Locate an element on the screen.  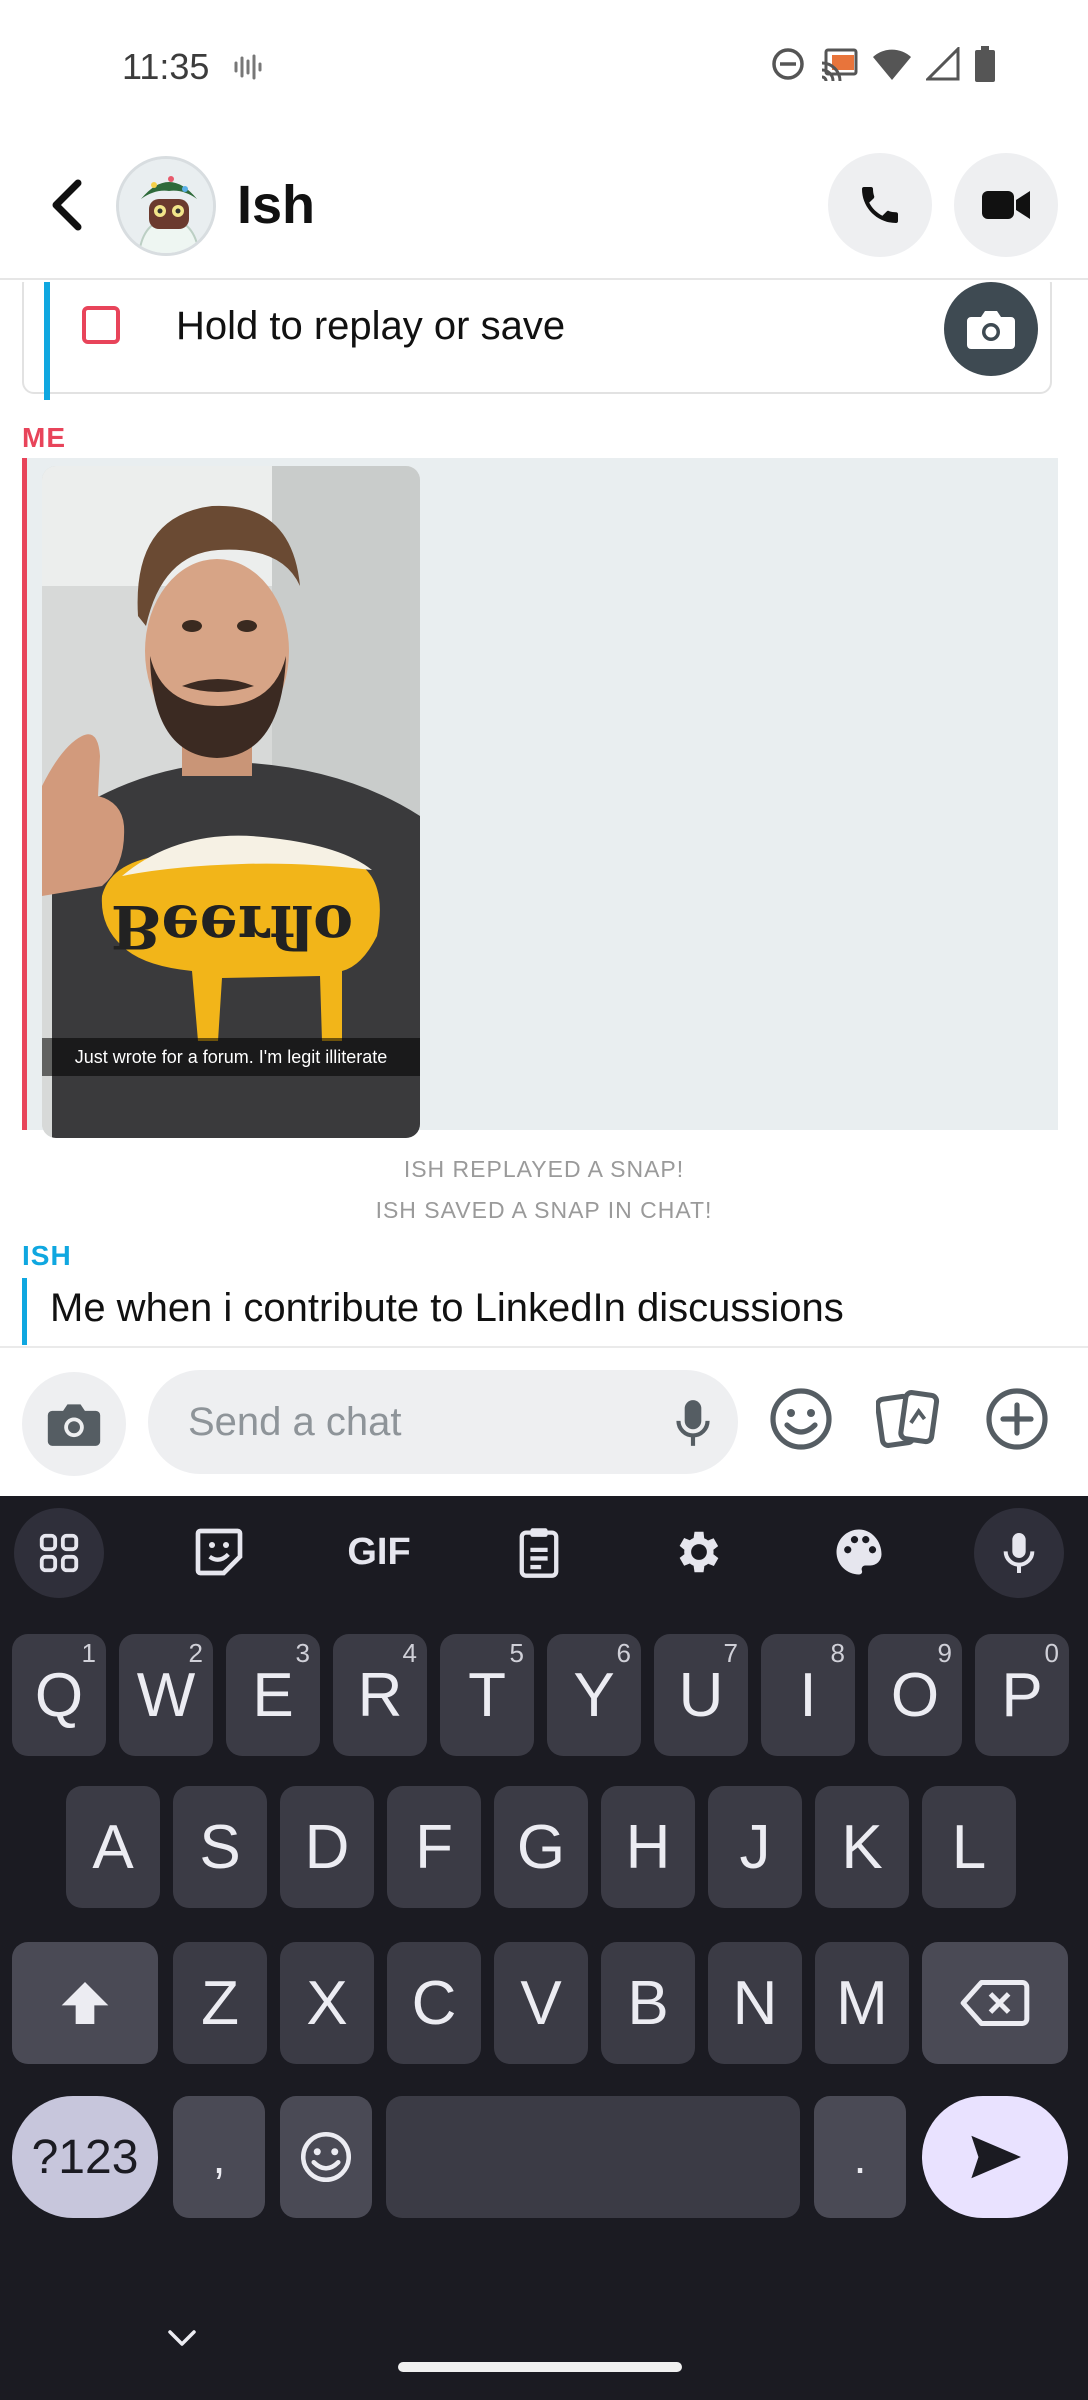
avatar is located at coordinates (166, 206).